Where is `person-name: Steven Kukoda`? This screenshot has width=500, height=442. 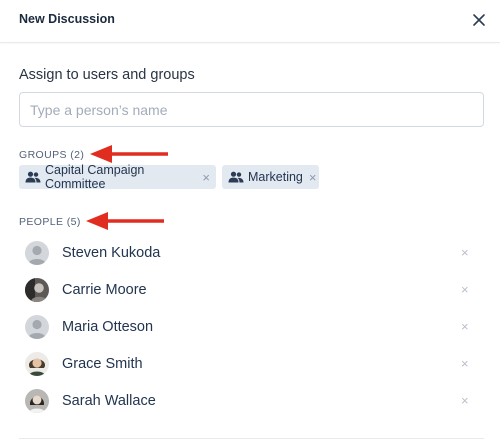
person-name: Steven Kukoda is located at coordinates (111, 253).